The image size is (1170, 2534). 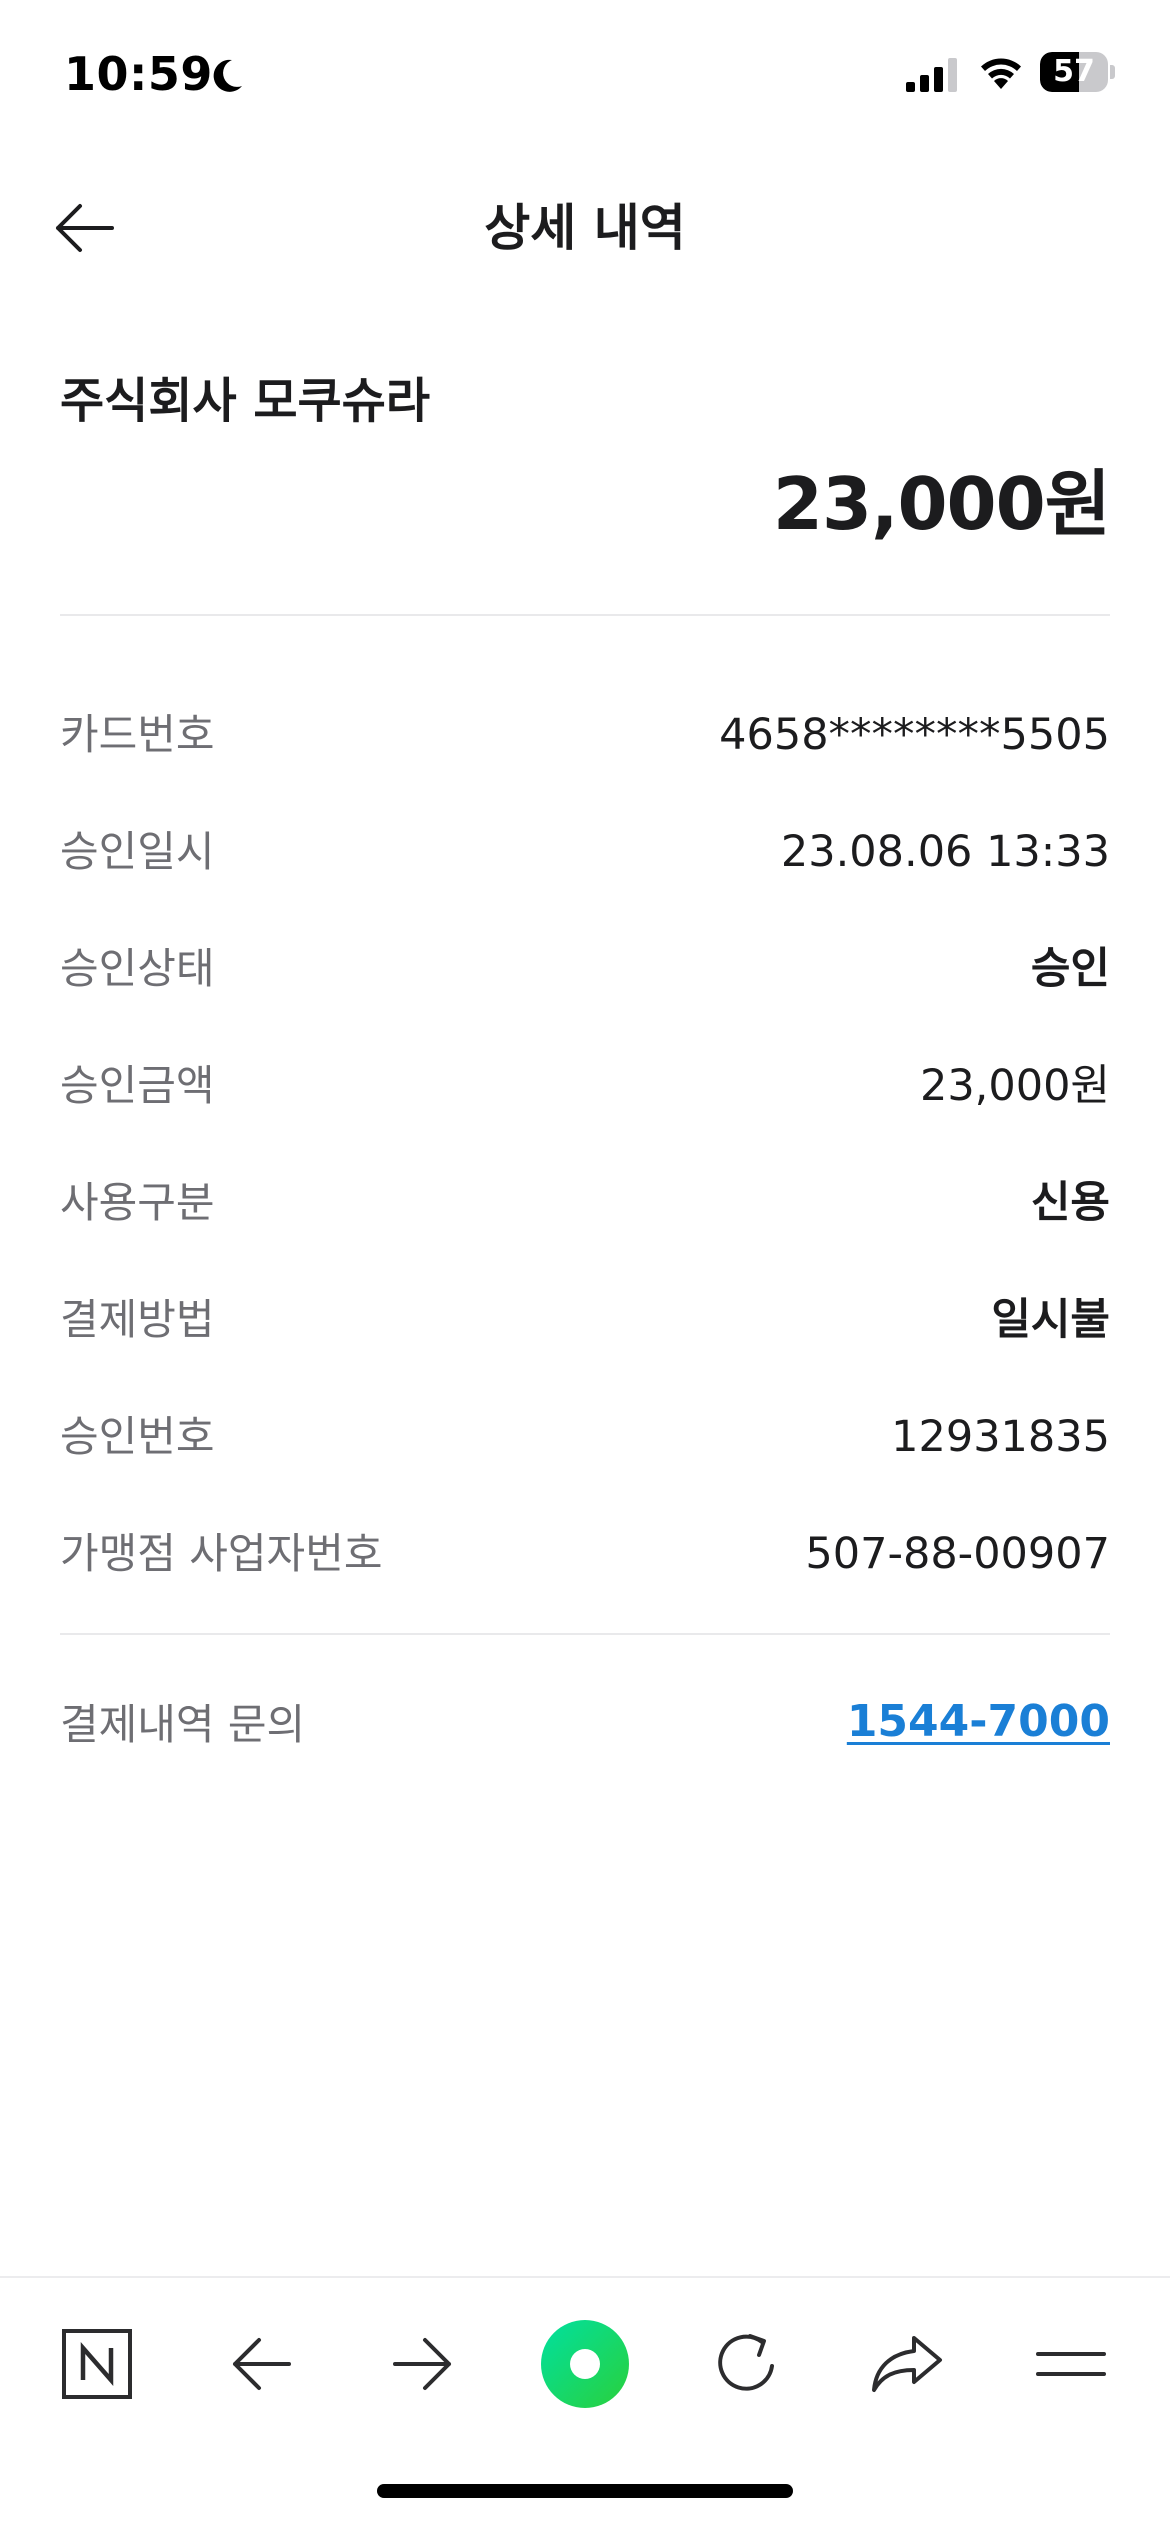 I want to click on browser-forward-button, so click(x=423, y=2364).